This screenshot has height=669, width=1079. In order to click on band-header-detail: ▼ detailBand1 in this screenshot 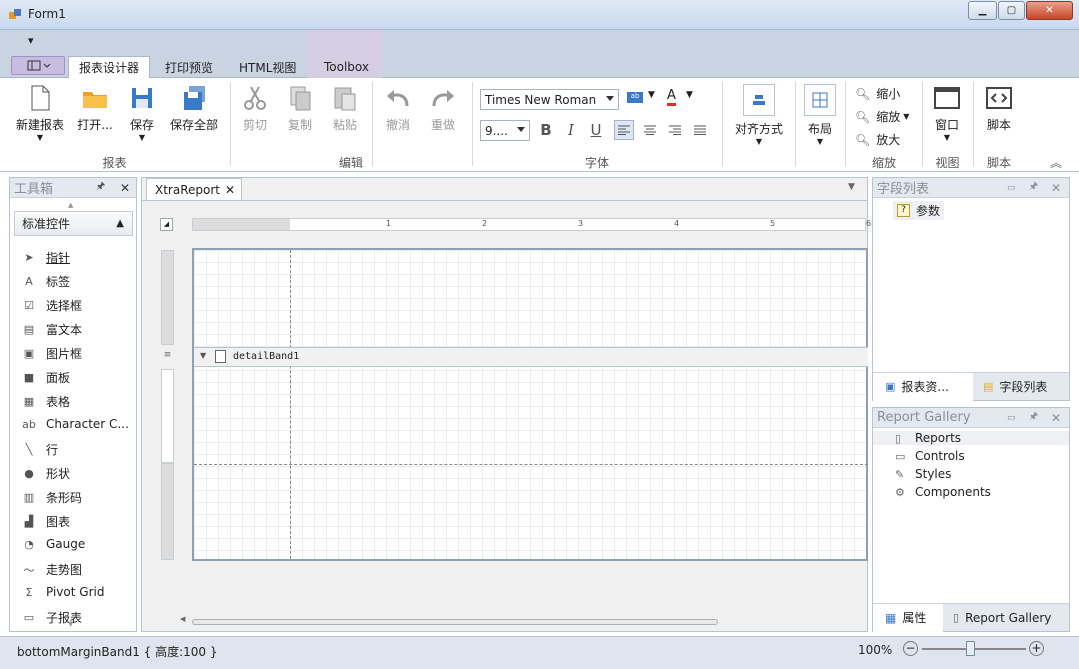, I will do `click(531, 357)`.